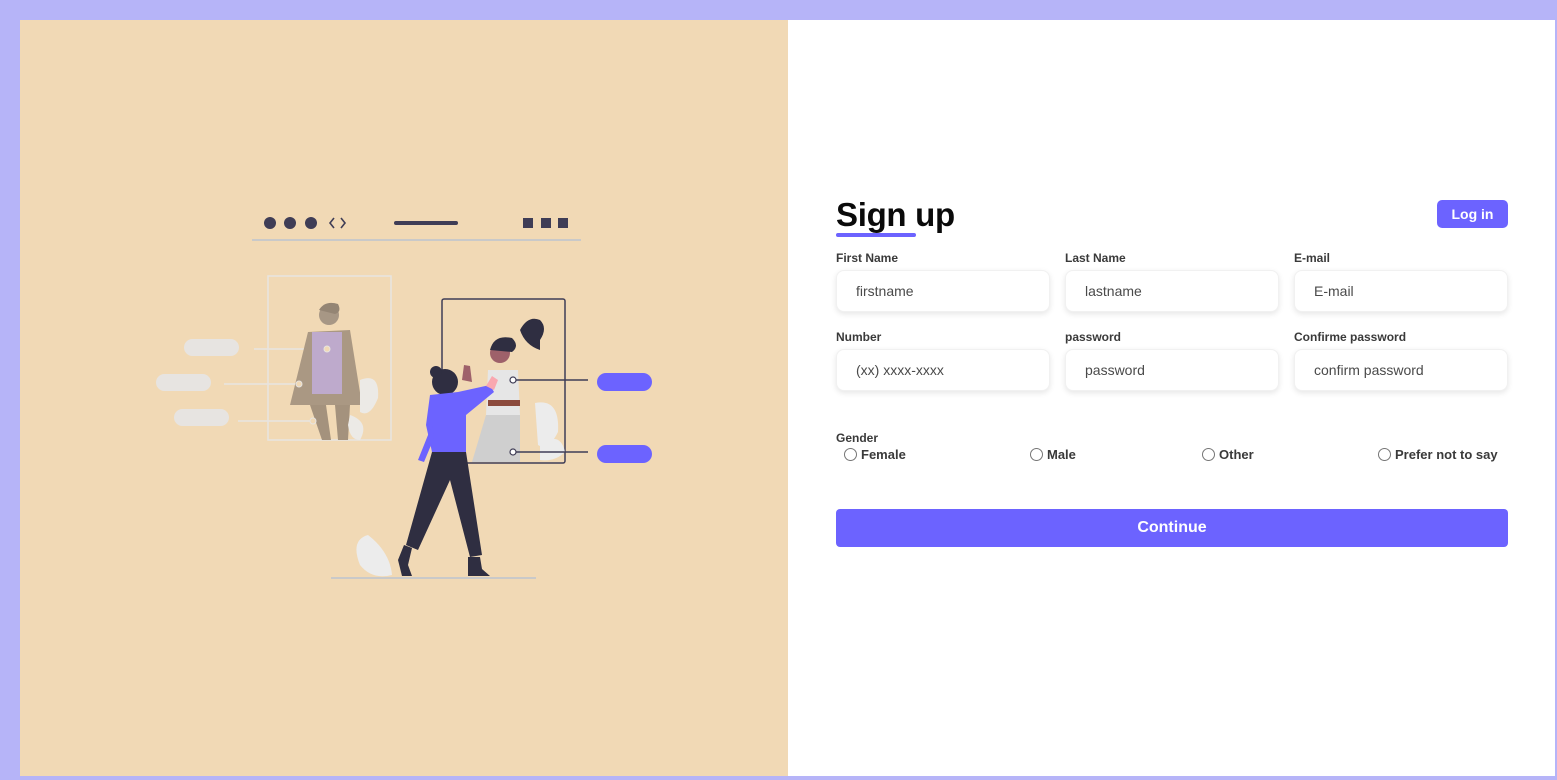 This screenshot has width=1557, height=780. Describe the element at coordinates (1384, 454) in the screenshot. I see `prefer-not-to-say-radio` at that location.